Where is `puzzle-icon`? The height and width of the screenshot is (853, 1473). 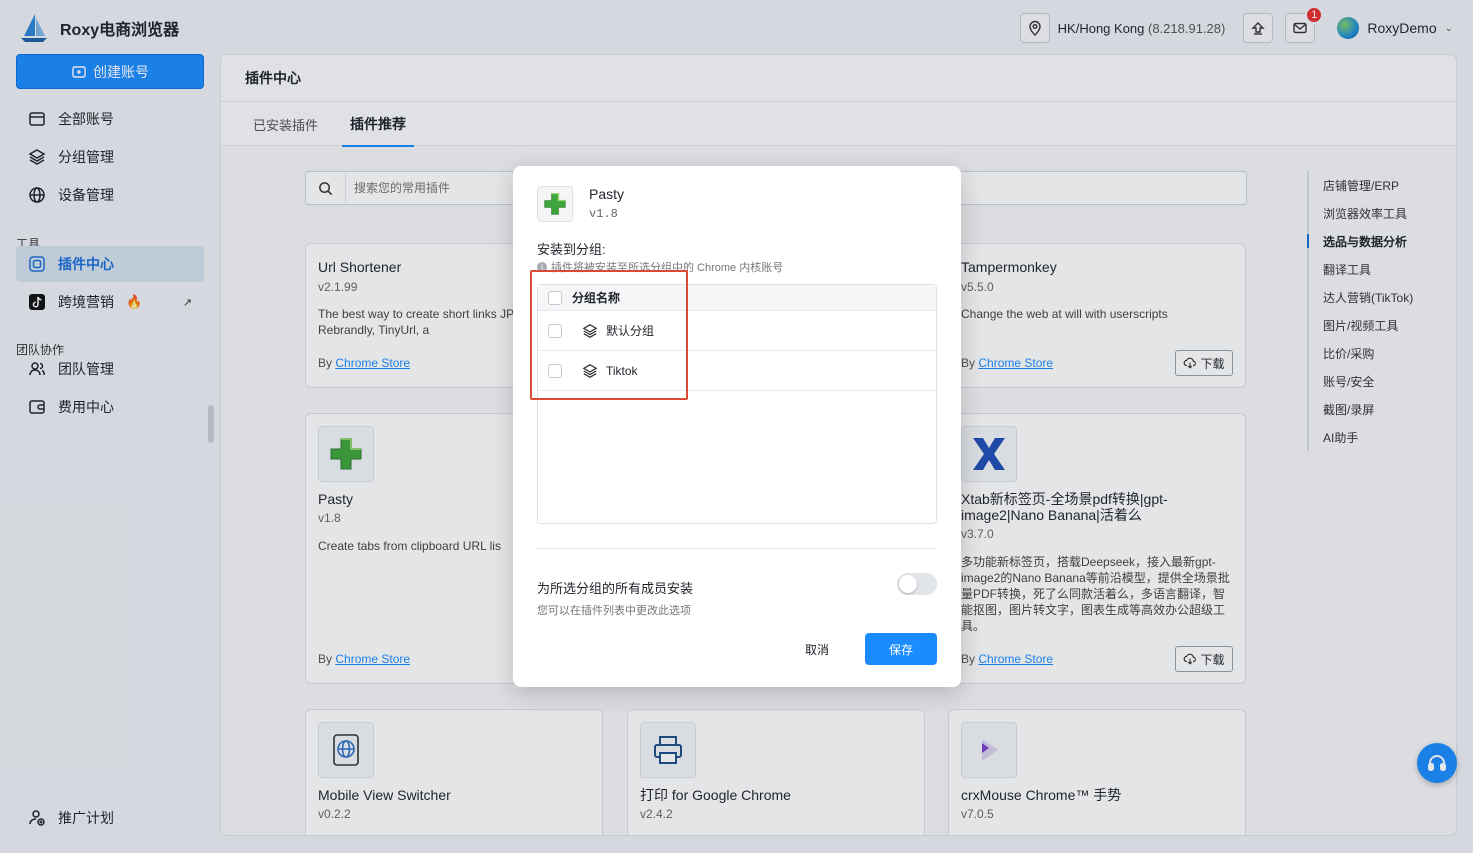
puzzle-icon is located at coordinates (555, 204).